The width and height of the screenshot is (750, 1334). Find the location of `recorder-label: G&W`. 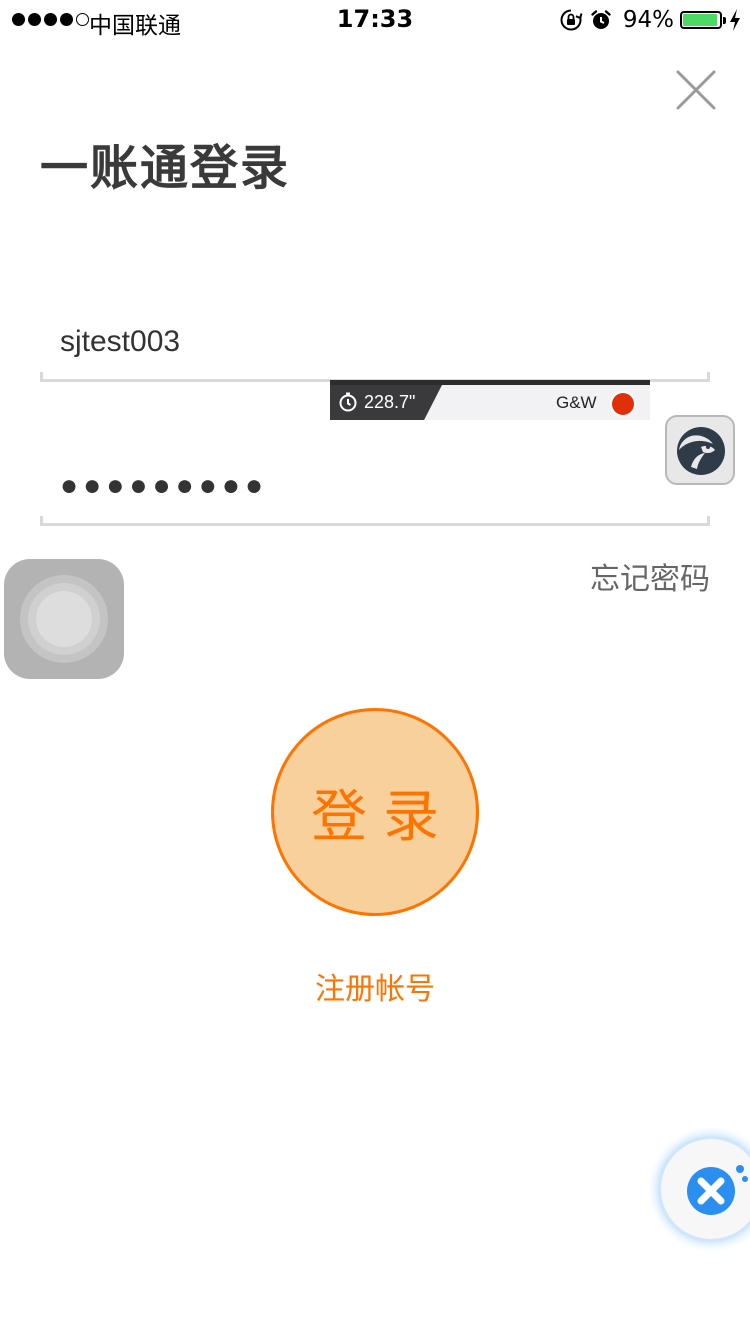

recorder-label: G&W is located at coordinates (576, 402).